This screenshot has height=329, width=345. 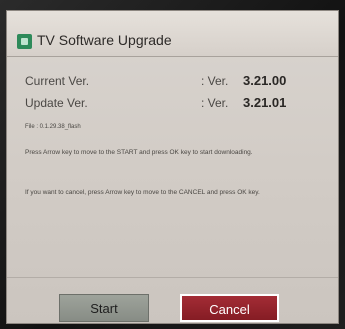 I want to click on upgrade-app-icon, so click(x=24, y=41).